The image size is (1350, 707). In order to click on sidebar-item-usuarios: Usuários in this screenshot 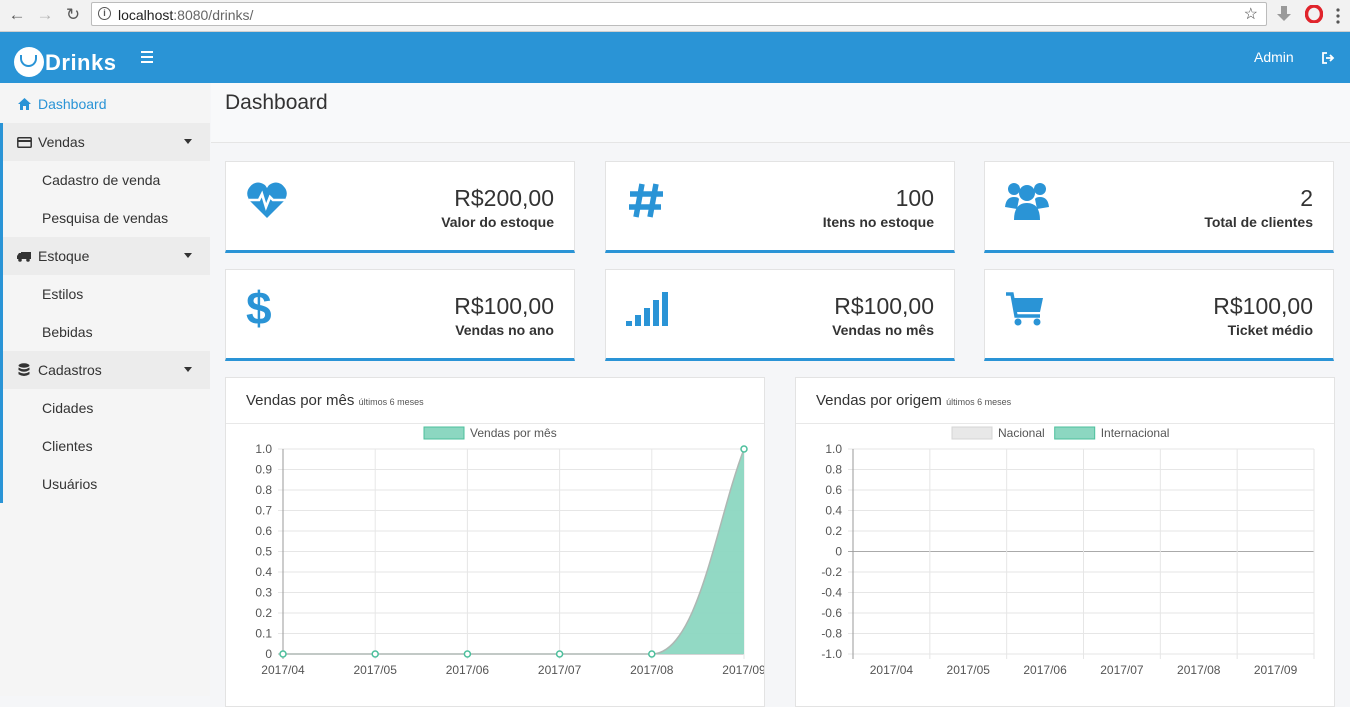, I will do `click(105, 484)`.